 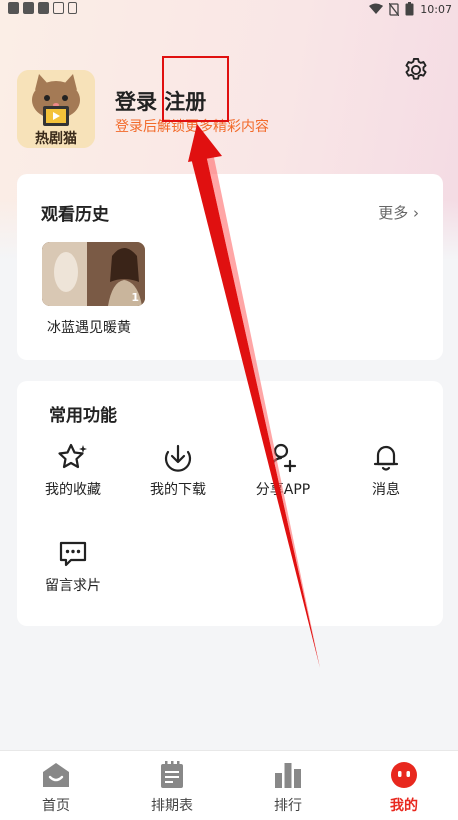 What do you see at coordinates (56, 806) in the screenshot?
I see `nav-home-label: 首页` at bounding box center [56, 806].